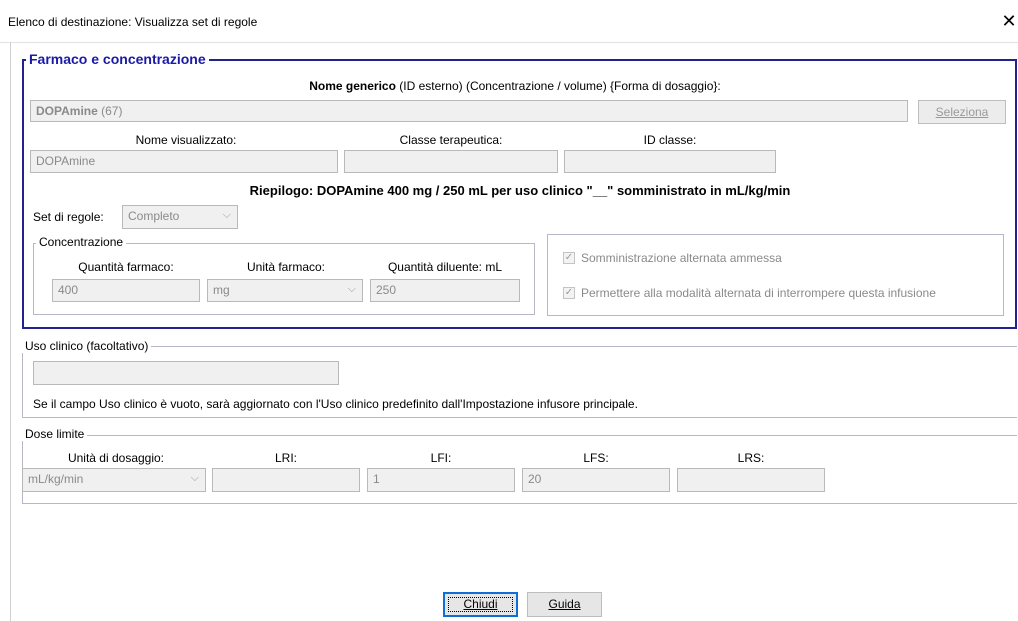 The width and height of the screenshot is (1018, 621). I want to click on display-name-field: DOPAmine, so click(184, 161).